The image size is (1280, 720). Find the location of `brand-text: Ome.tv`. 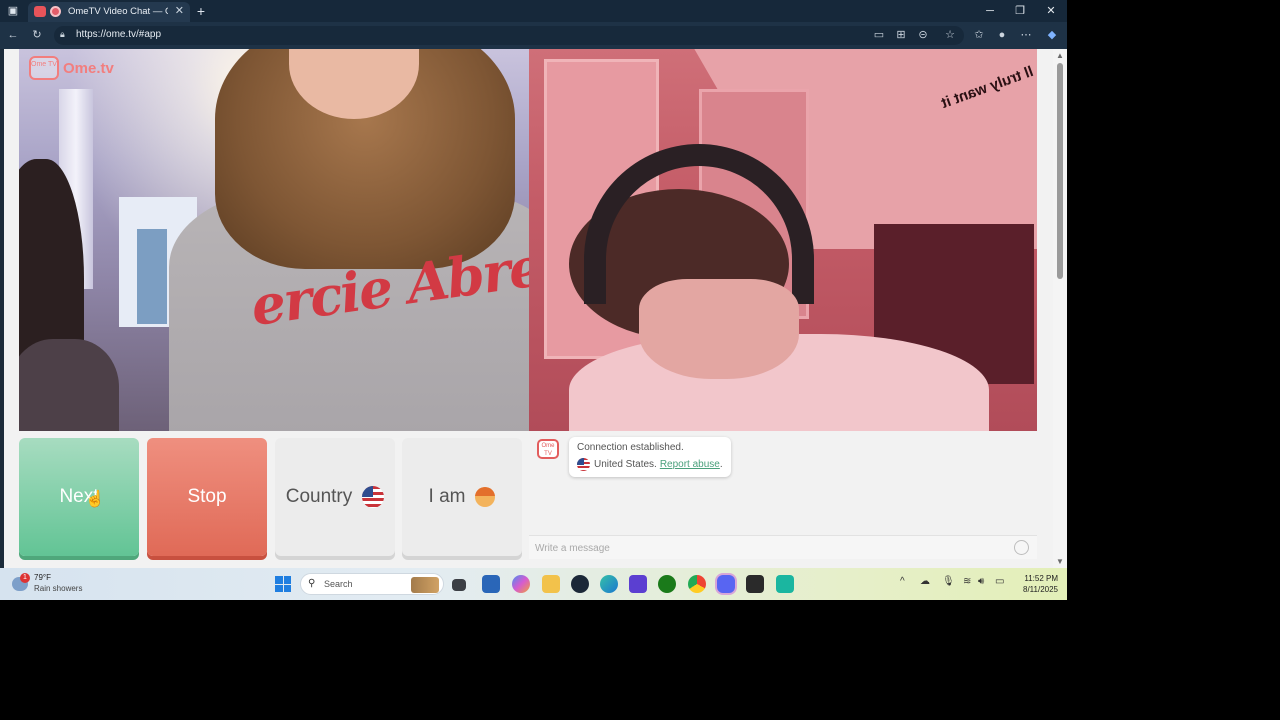

brand-text: Ome.tv is located at coordinates (88, 68).